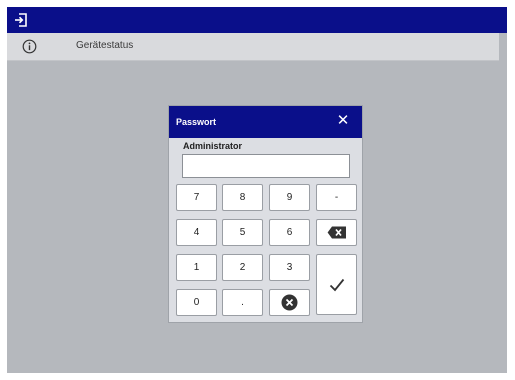 This screenshot has width=515, height=380. I want to click on key-8: 8, so click(242, 197).